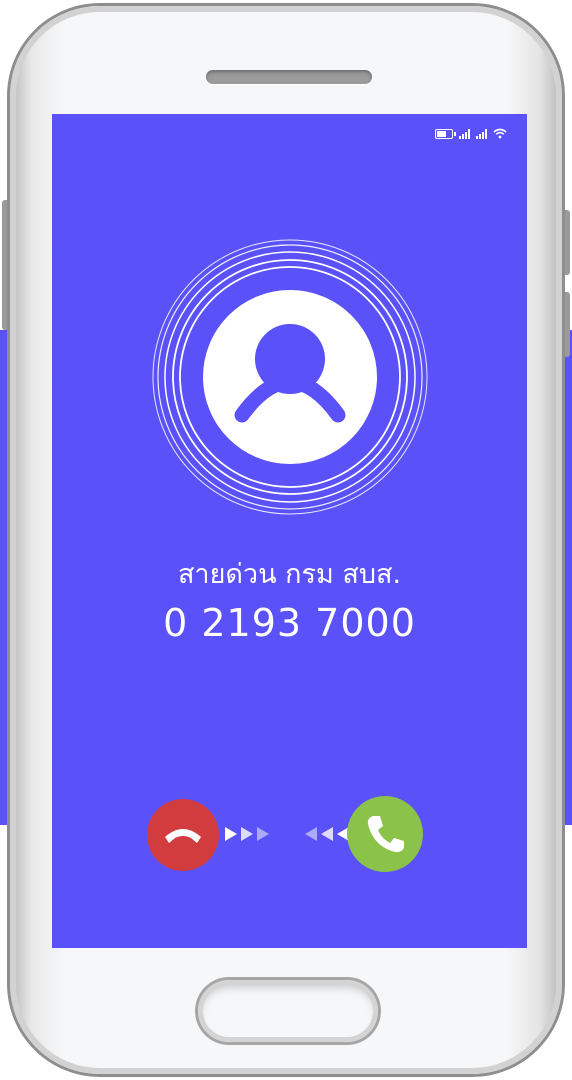  Describe the element at coordinates (445, 133) in the screenshot. I see `battery-icon` at that location.